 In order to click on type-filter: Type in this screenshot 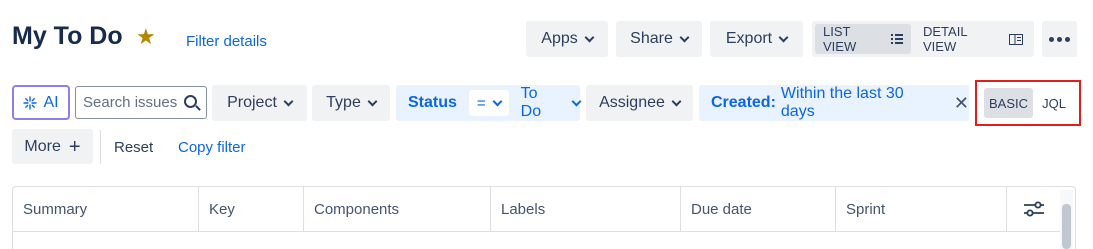, I will do `click(351, 103)`.